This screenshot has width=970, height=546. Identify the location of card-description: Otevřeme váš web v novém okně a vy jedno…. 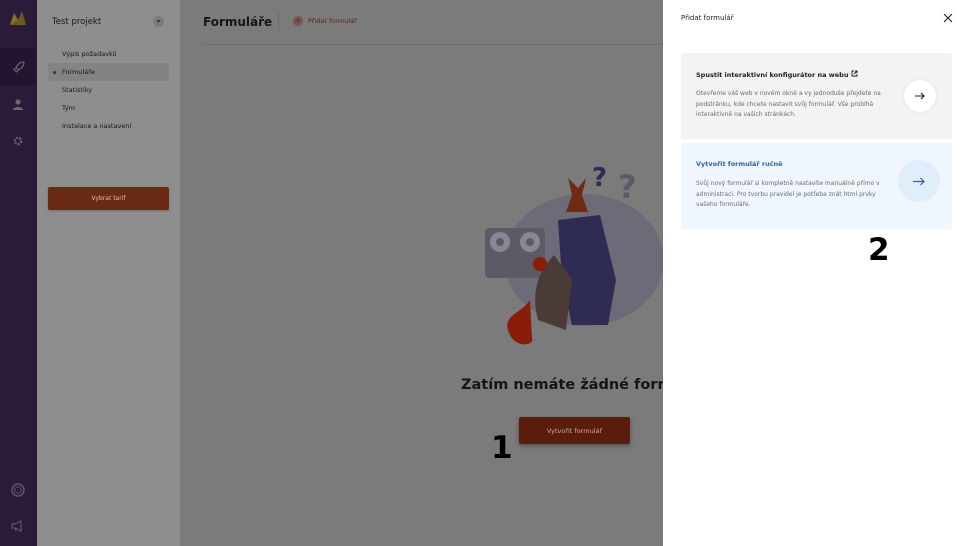
(788, 104).